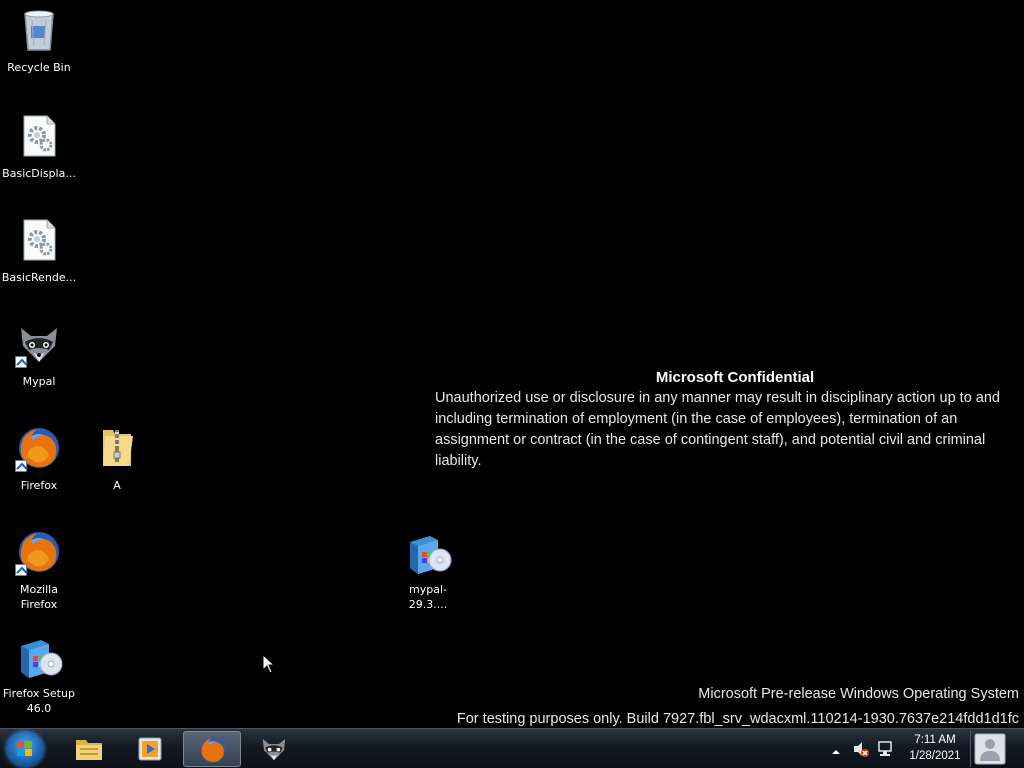 This screenshot has height=768, width=1024. Describe the element at coordinates (735, 377) in the screenshot. I see `confidential-title: Microsoft Confidential` at that location.